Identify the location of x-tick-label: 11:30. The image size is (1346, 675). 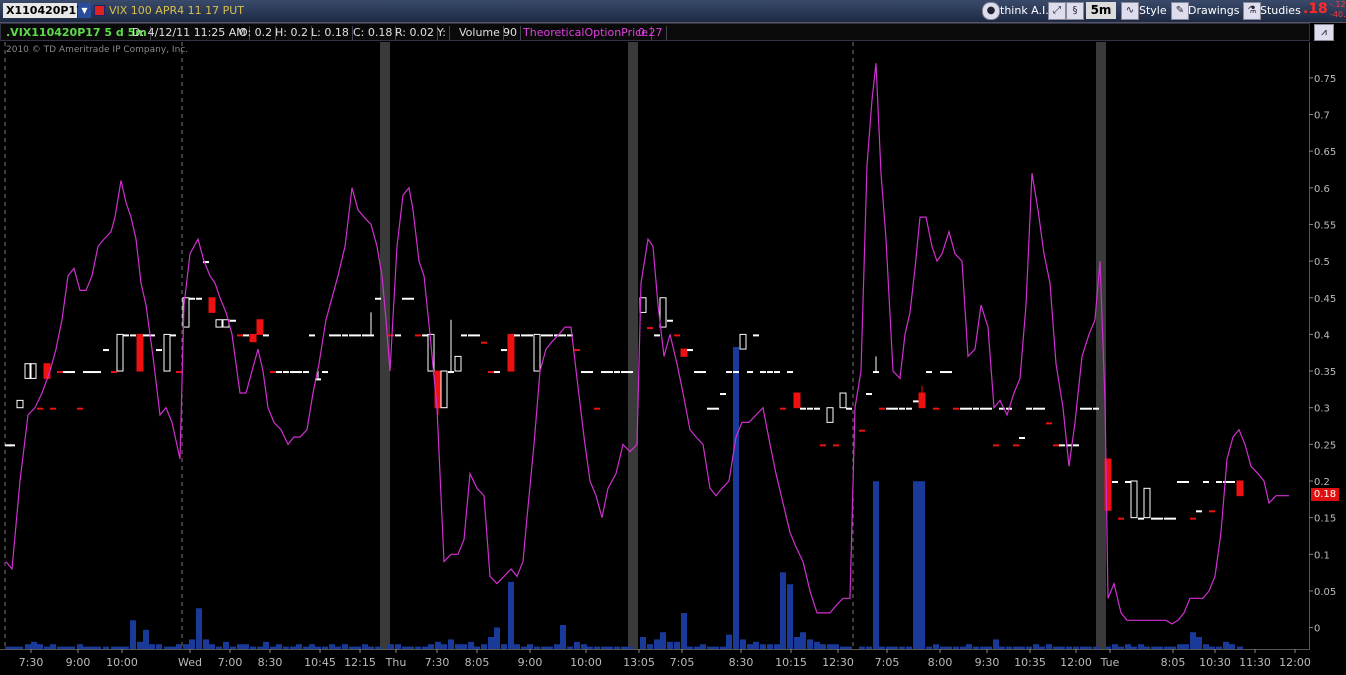
(1255, 662).